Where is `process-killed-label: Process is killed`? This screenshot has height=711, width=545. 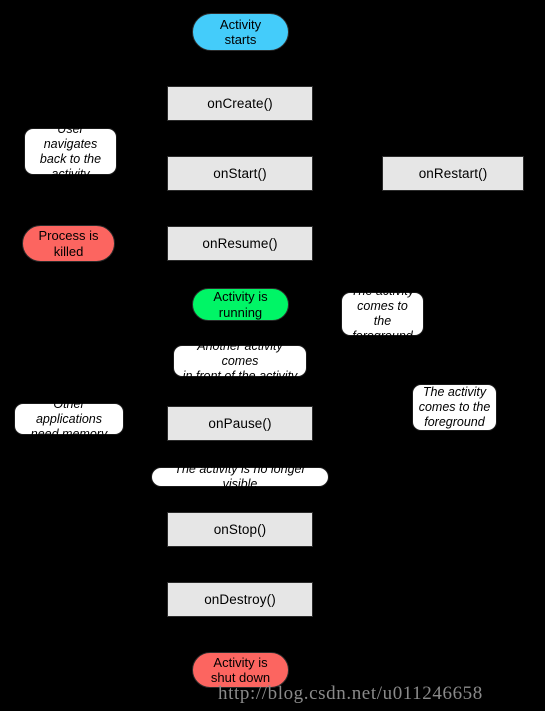 process-killed-label: Process is killed is located at coordinates (69, 243).